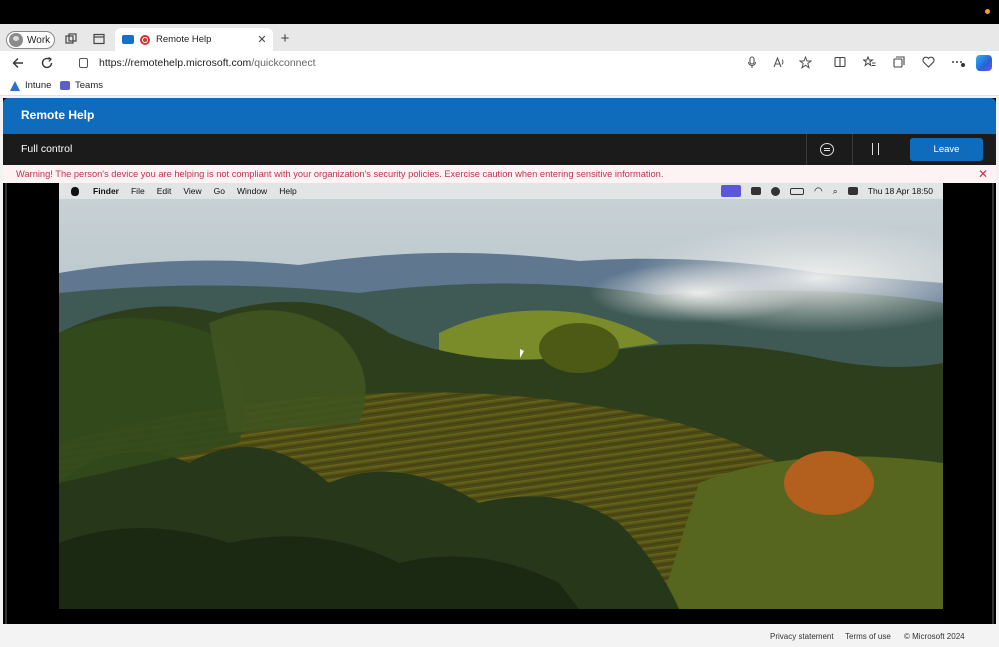 Image resolution: width=999 pixels, height=647 pixels. I want to click on copyright-text: © Microsoft 2024, so click(934, 636).